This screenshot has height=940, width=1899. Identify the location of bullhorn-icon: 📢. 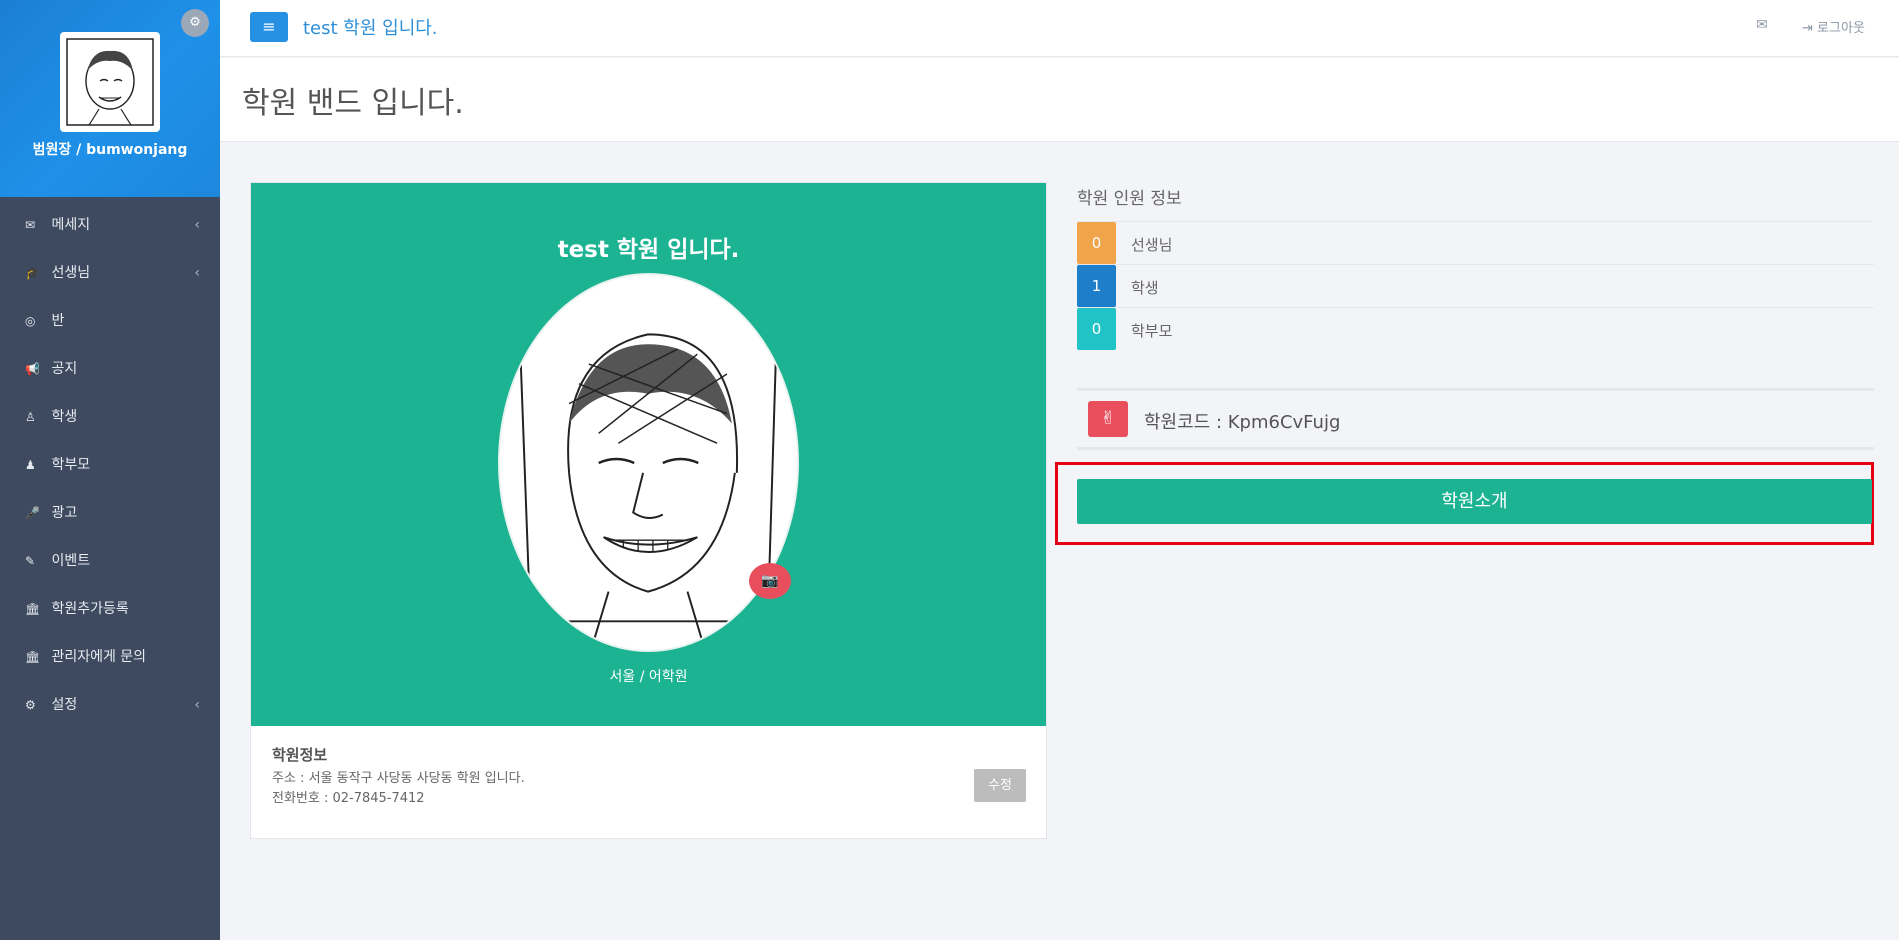
(32, 369).